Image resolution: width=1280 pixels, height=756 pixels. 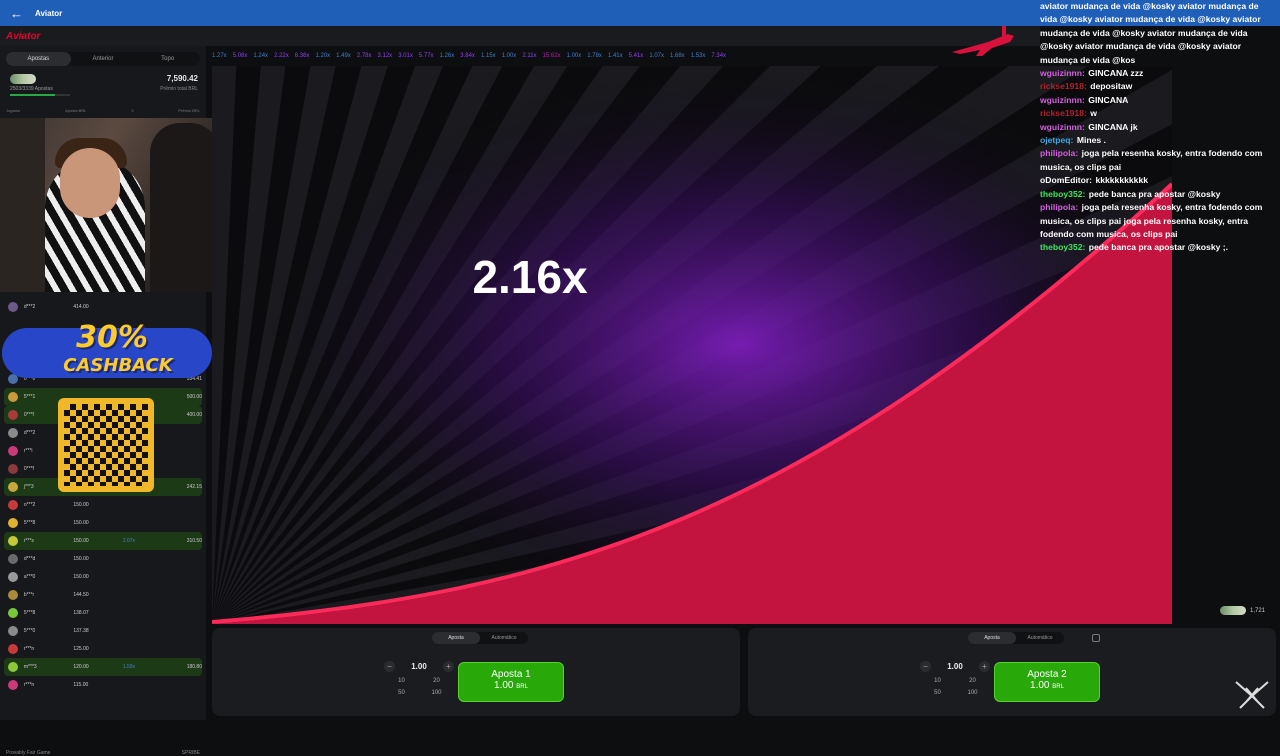 What do you see at coordinates (118, 365) in the screenshot?
I see `cashback-label: CASHBACK` at bounding box center [118, 365].